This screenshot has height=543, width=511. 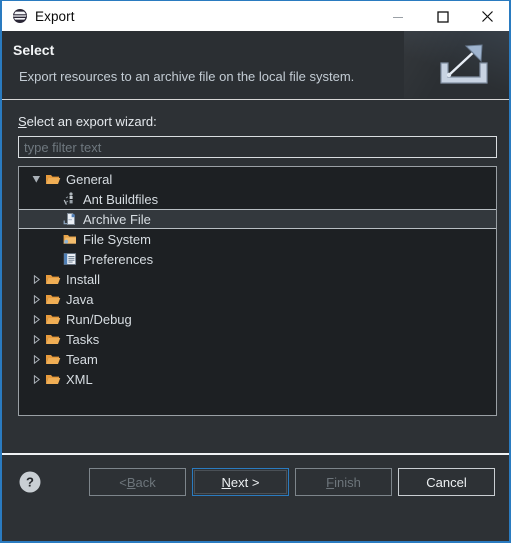 I want to click on tree-item-label: Install, so click(x=83, y=279).